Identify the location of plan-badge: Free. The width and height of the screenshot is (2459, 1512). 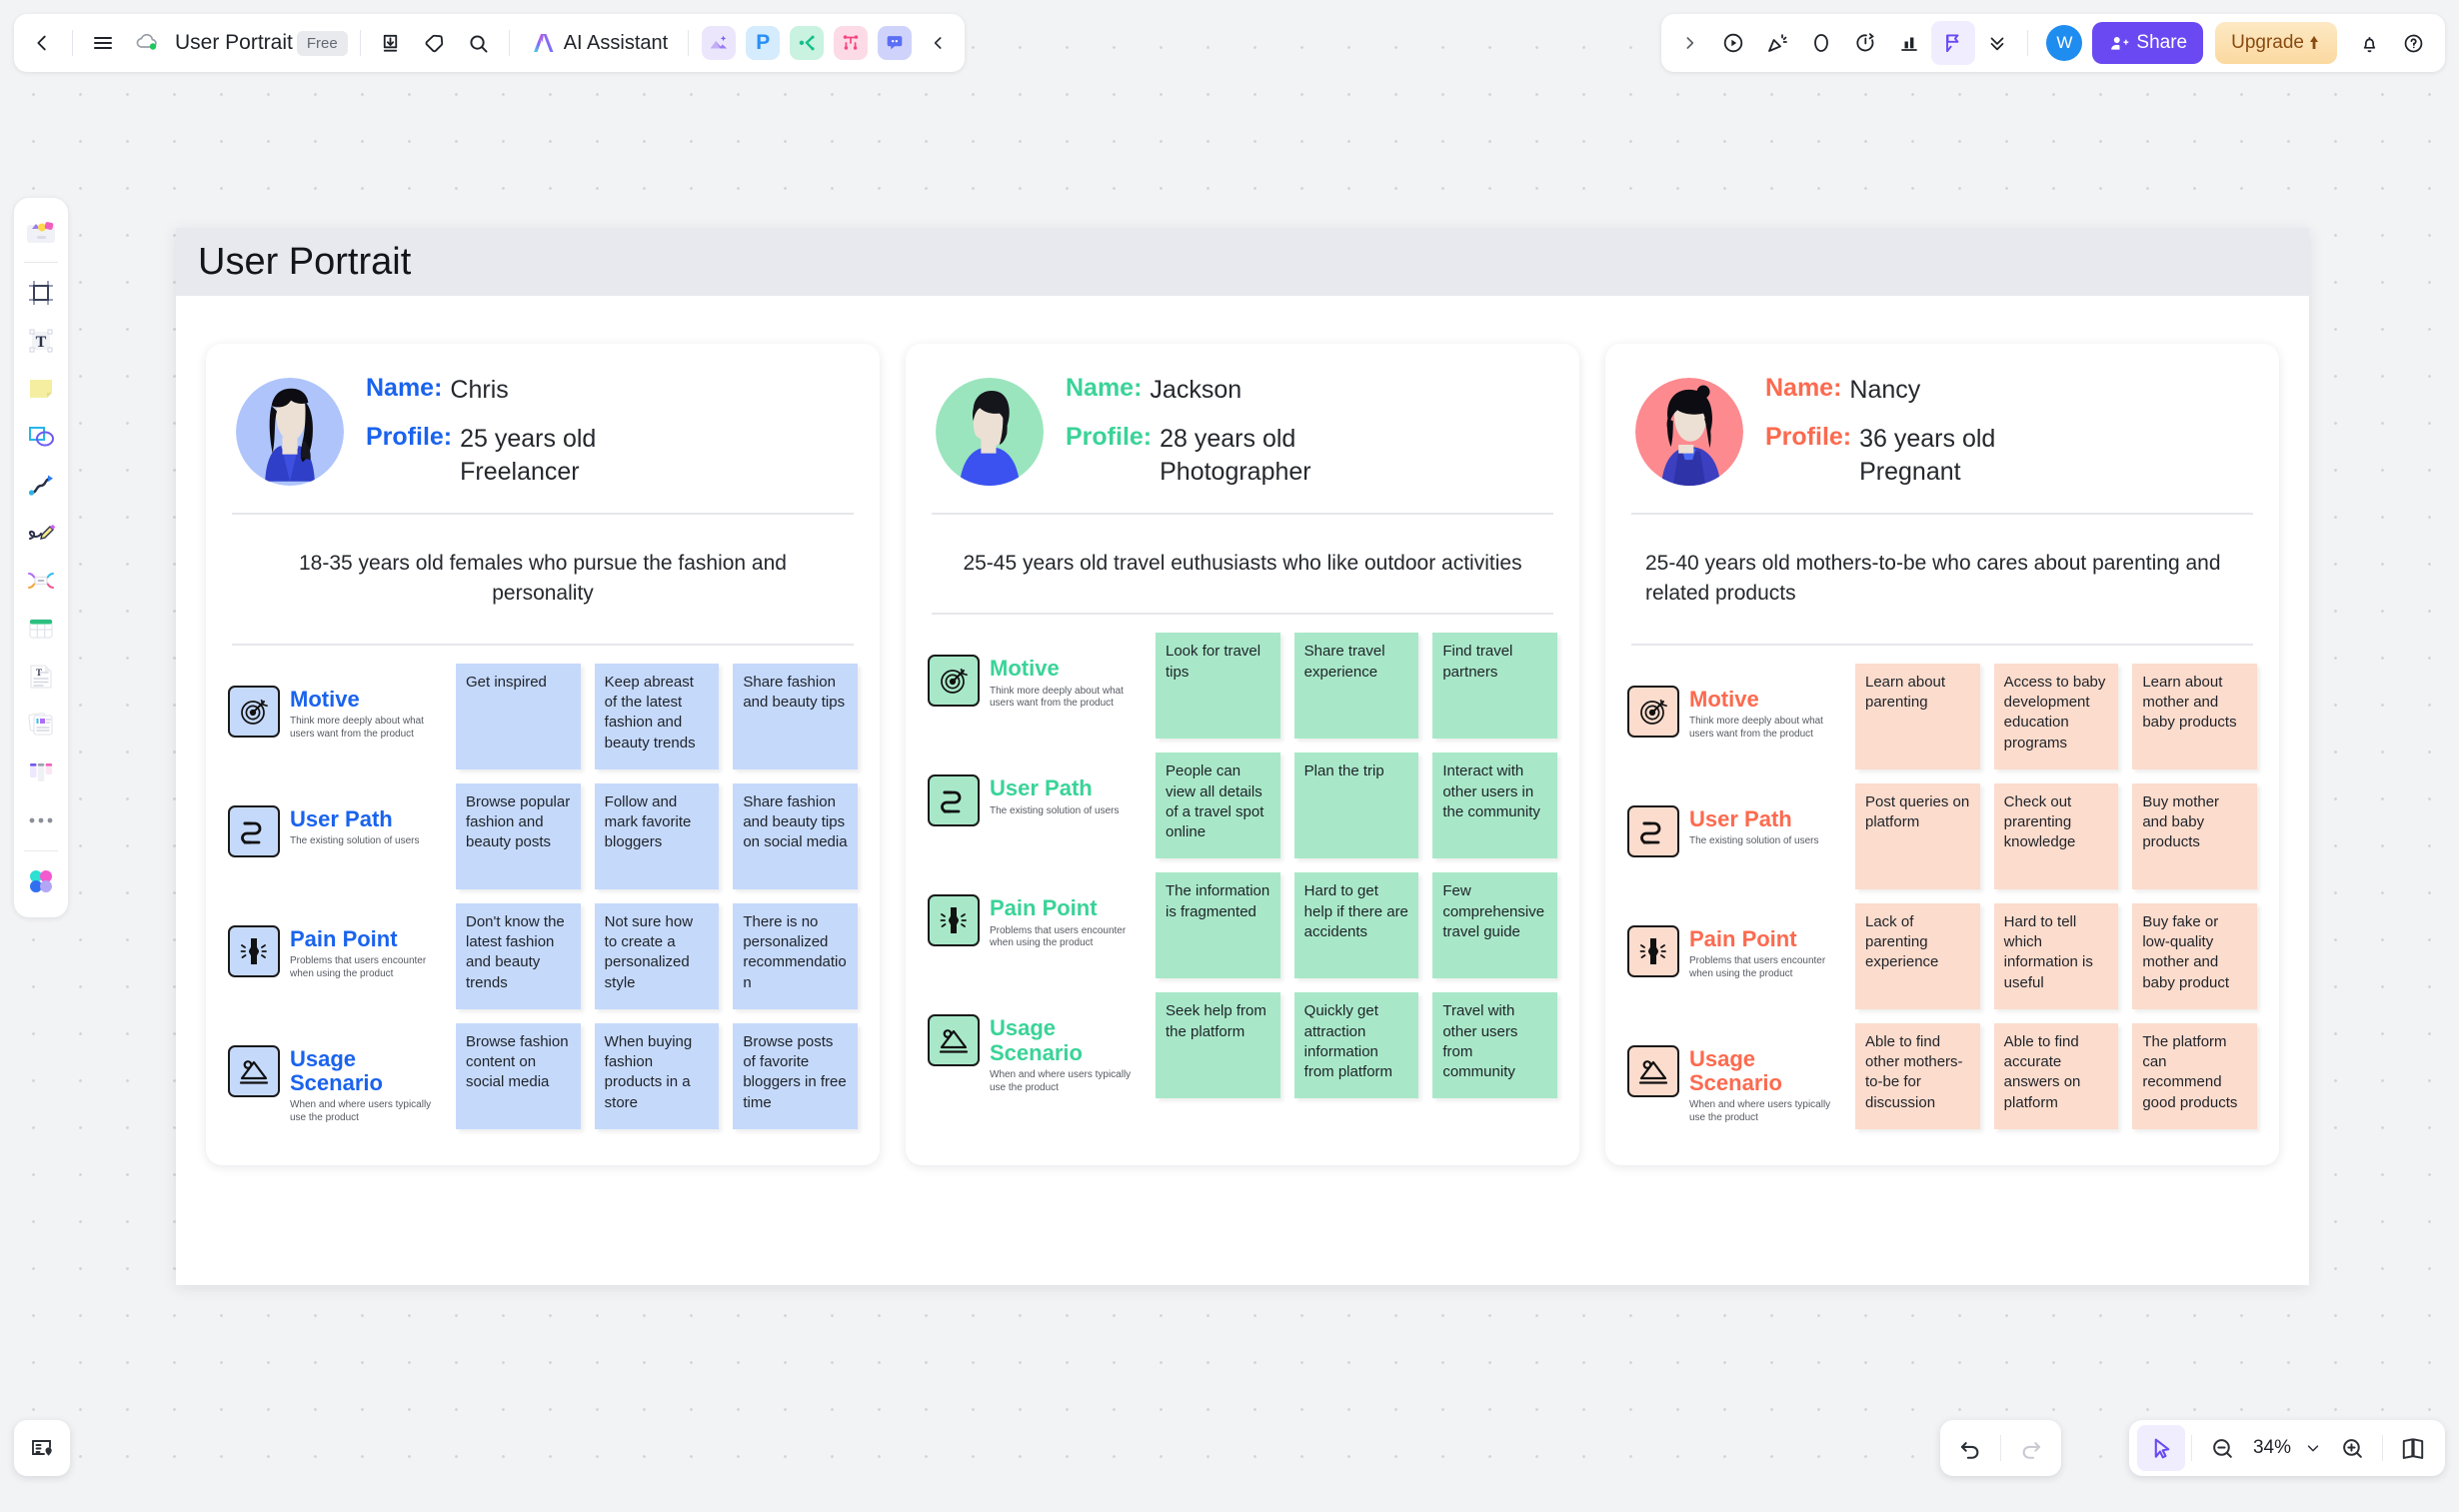
(322, 43).